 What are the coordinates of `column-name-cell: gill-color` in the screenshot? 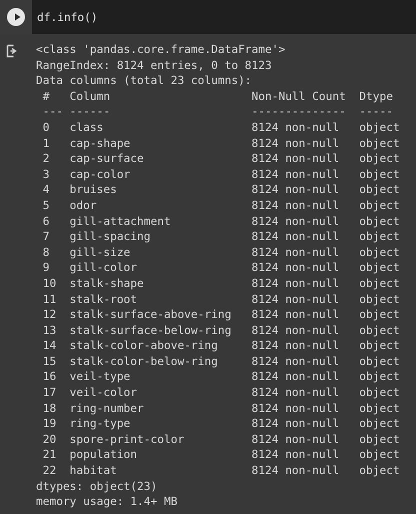 It's located at (104, 268).